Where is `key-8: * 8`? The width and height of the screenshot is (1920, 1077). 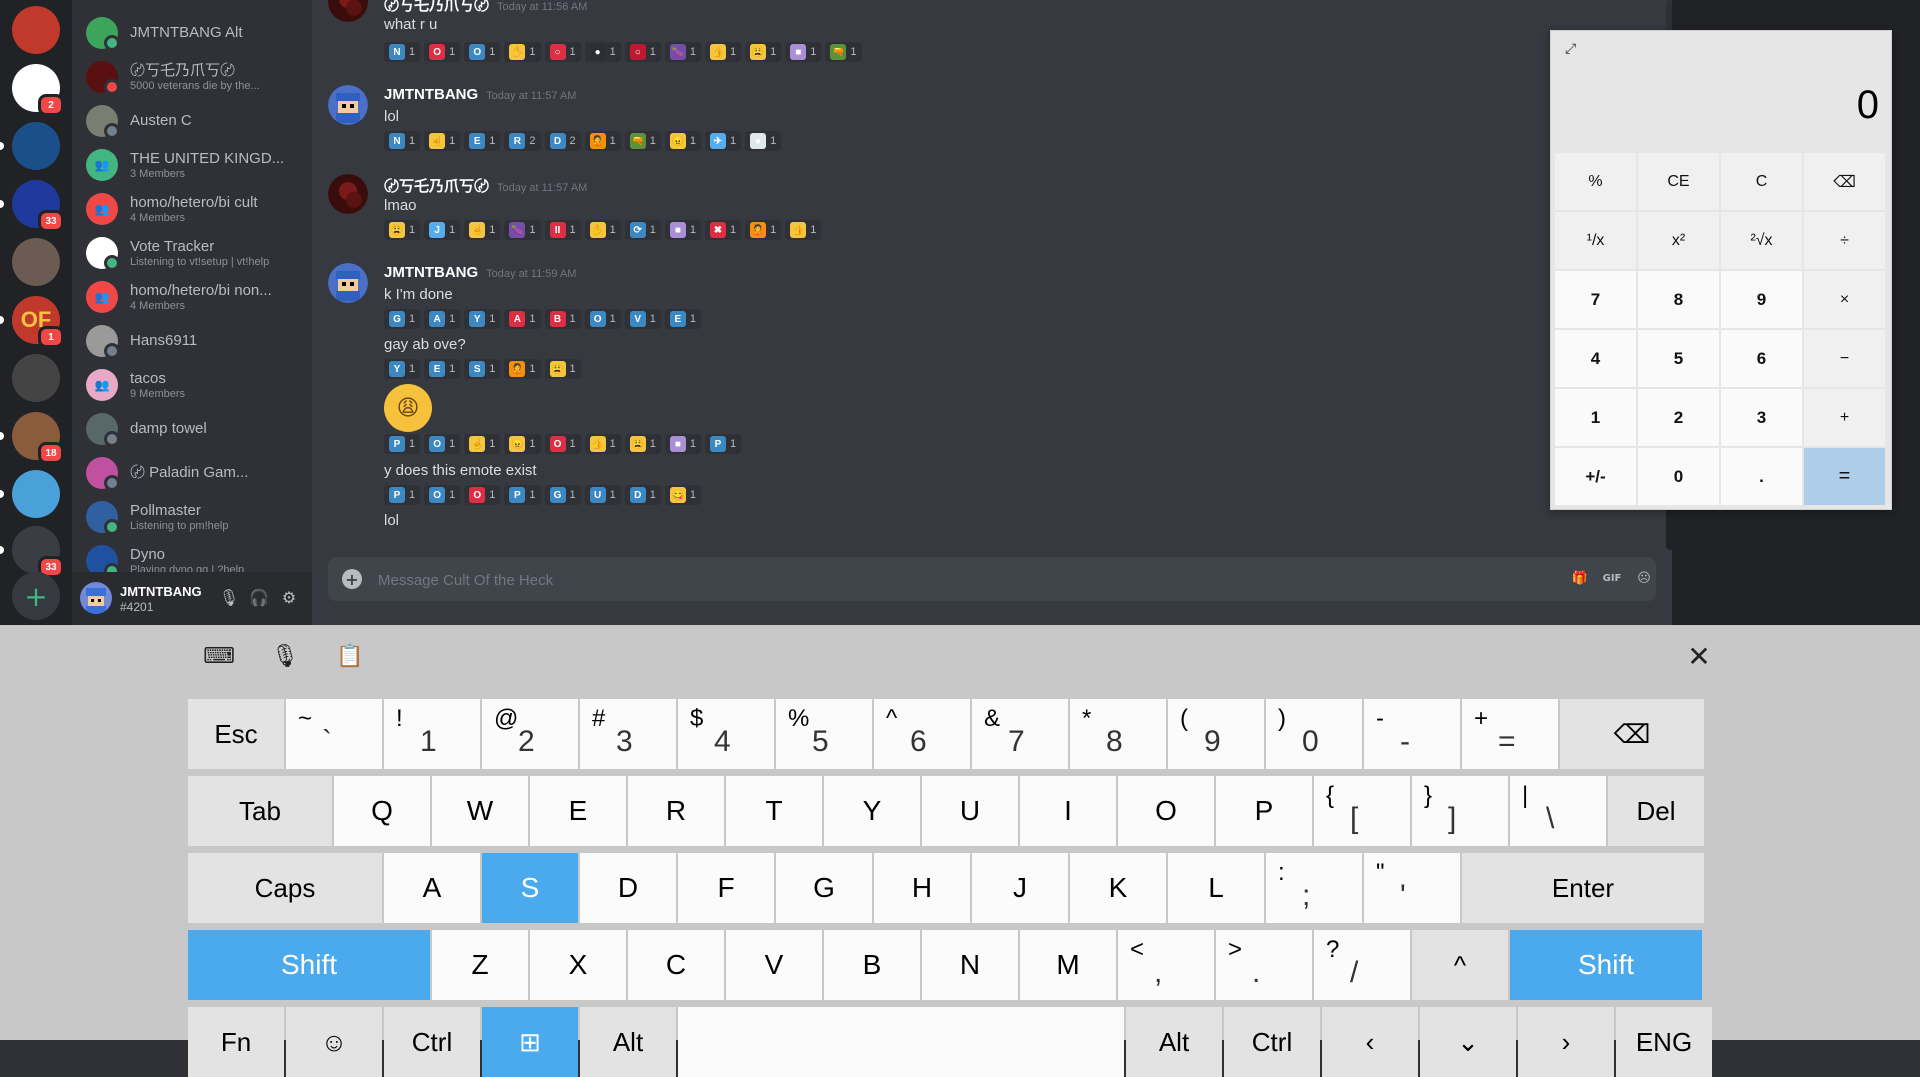
key-8: * 8 is located at coordinates (1118, 734).